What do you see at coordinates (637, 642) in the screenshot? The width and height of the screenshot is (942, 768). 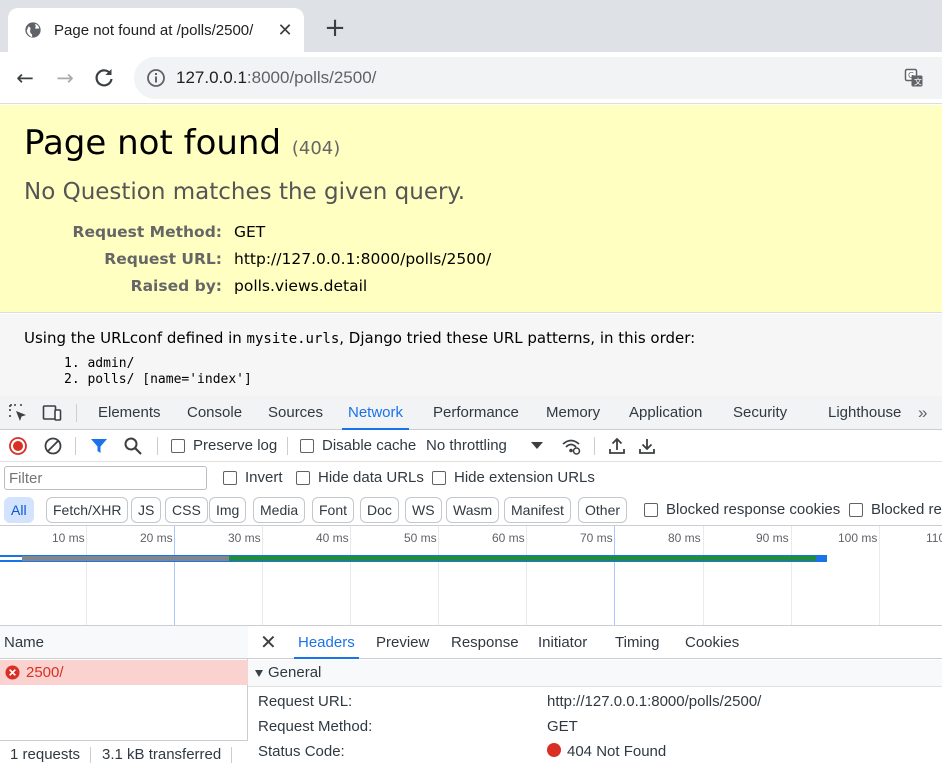 I see `tab-timing: Timing` at bounding box center [637, 642].